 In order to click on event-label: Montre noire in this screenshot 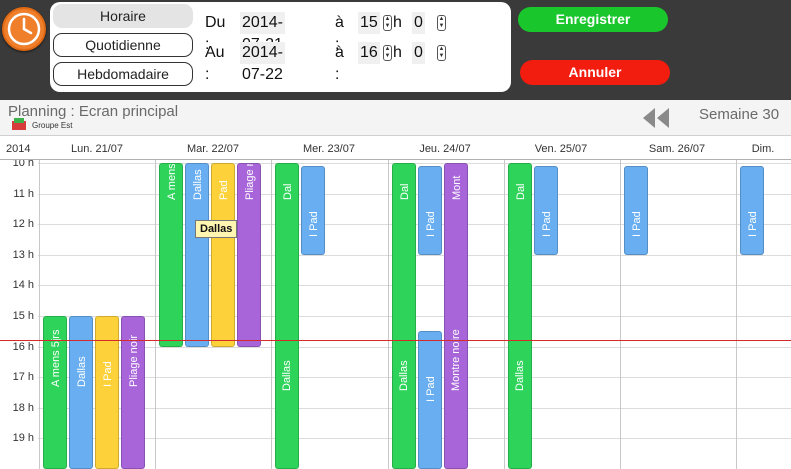, I will do `click(455, 360)`.